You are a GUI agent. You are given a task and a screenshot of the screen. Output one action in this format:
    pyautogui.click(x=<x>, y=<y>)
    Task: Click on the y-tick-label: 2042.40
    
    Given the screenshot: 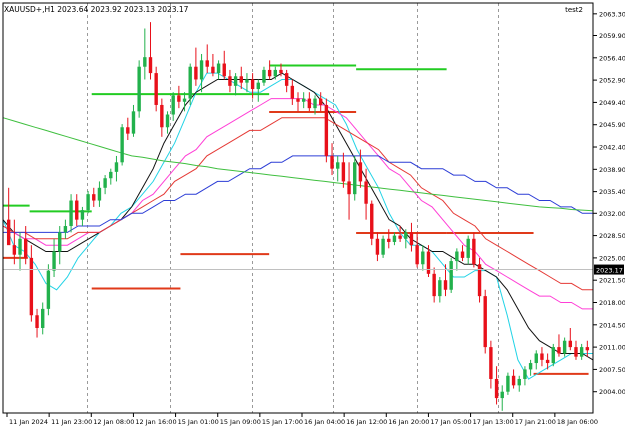 What is the action you would take?
    pyautogui.click(x=612, y=148)
    